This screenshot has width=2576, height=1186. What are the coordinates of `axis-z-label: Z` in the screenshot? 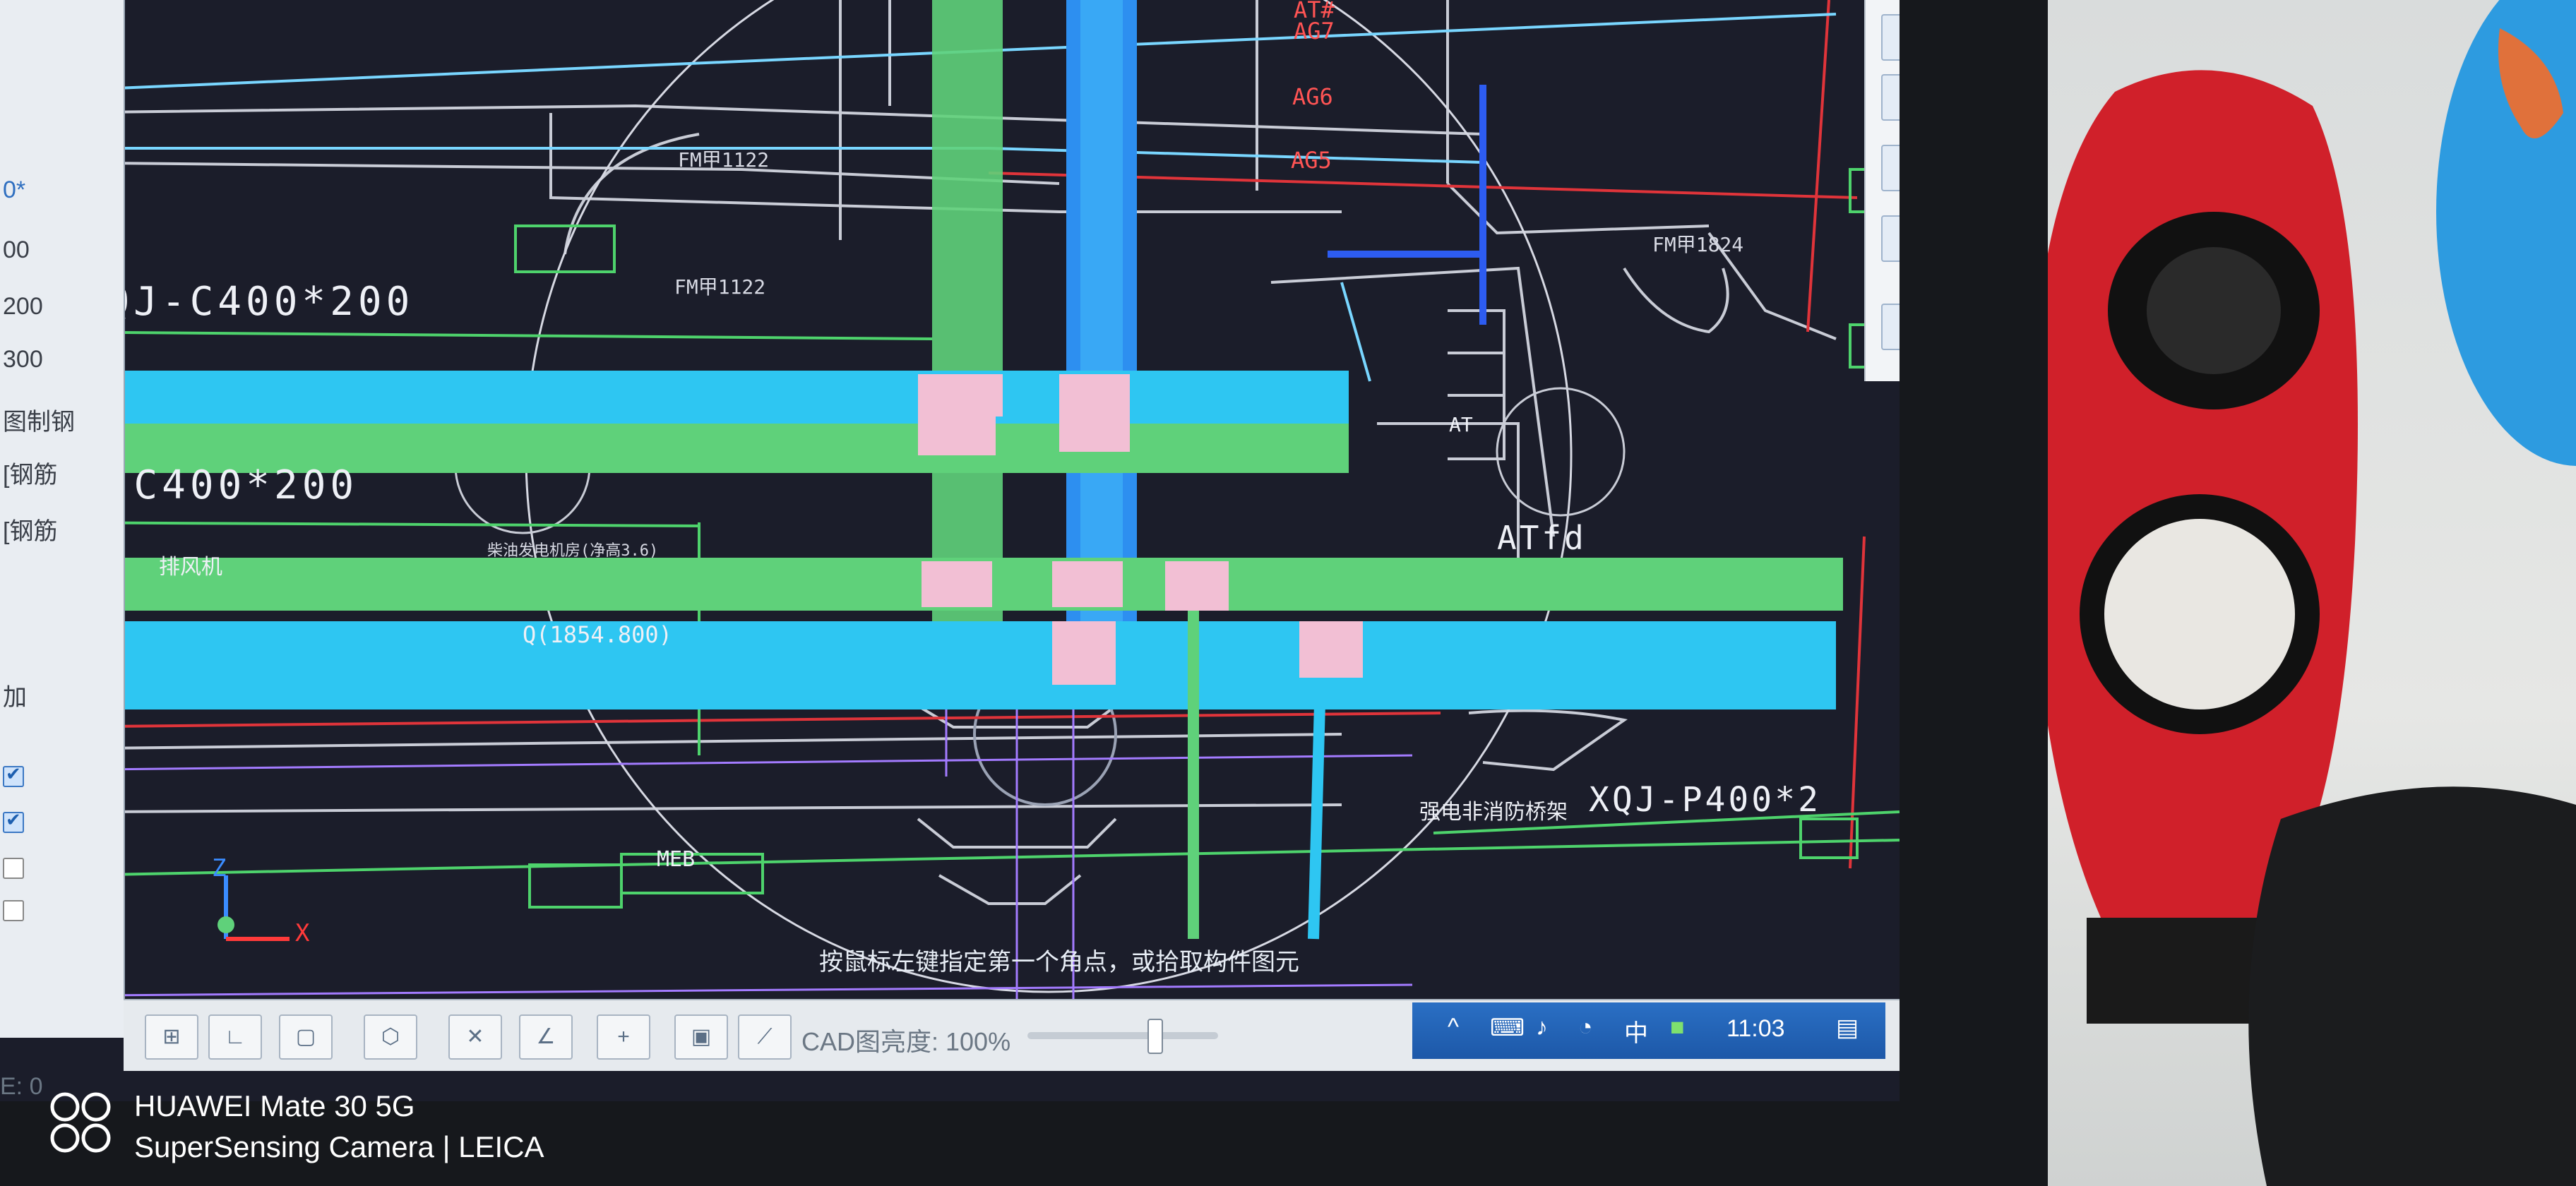 It's located at (219, 868).